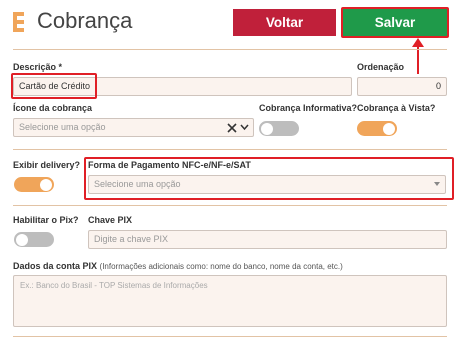 The image size is (463, 354). What do you see at coordinates (284, 22) in the screenshot?
I see `back-button: Voltar` at bounding box center [284, 22].